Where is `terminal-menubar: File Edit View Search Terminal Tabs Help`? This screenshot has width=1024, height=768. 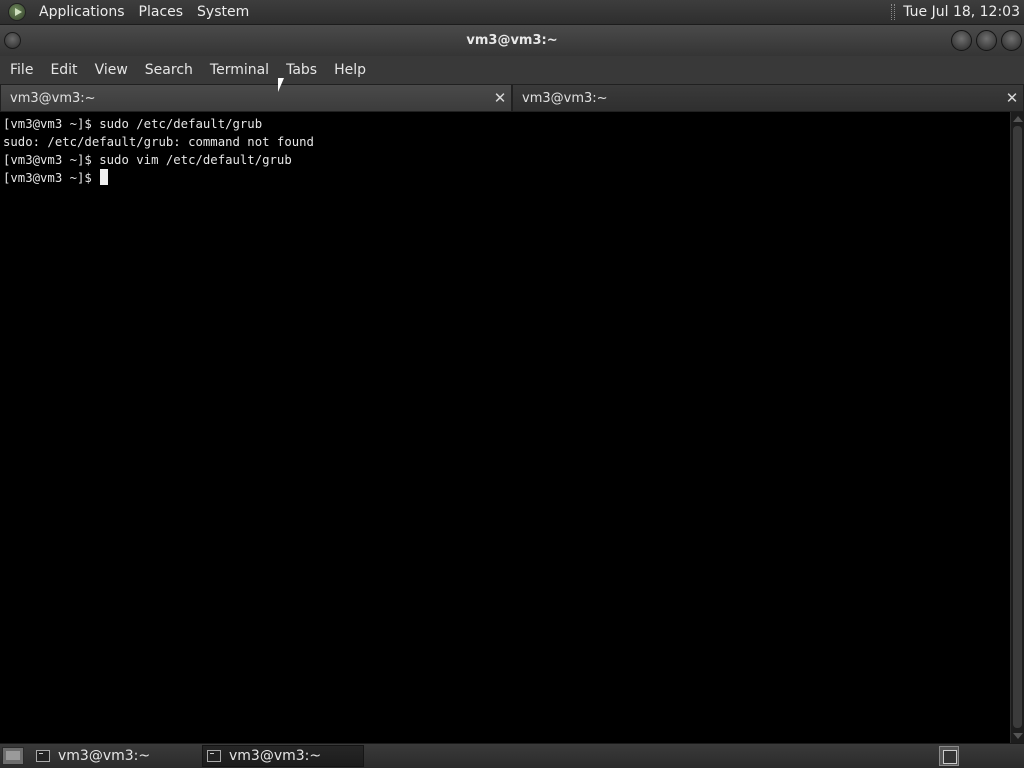 terminal-menubar: File Edit View Search Terminal Tabs Help is located at coordinates (512, 70).